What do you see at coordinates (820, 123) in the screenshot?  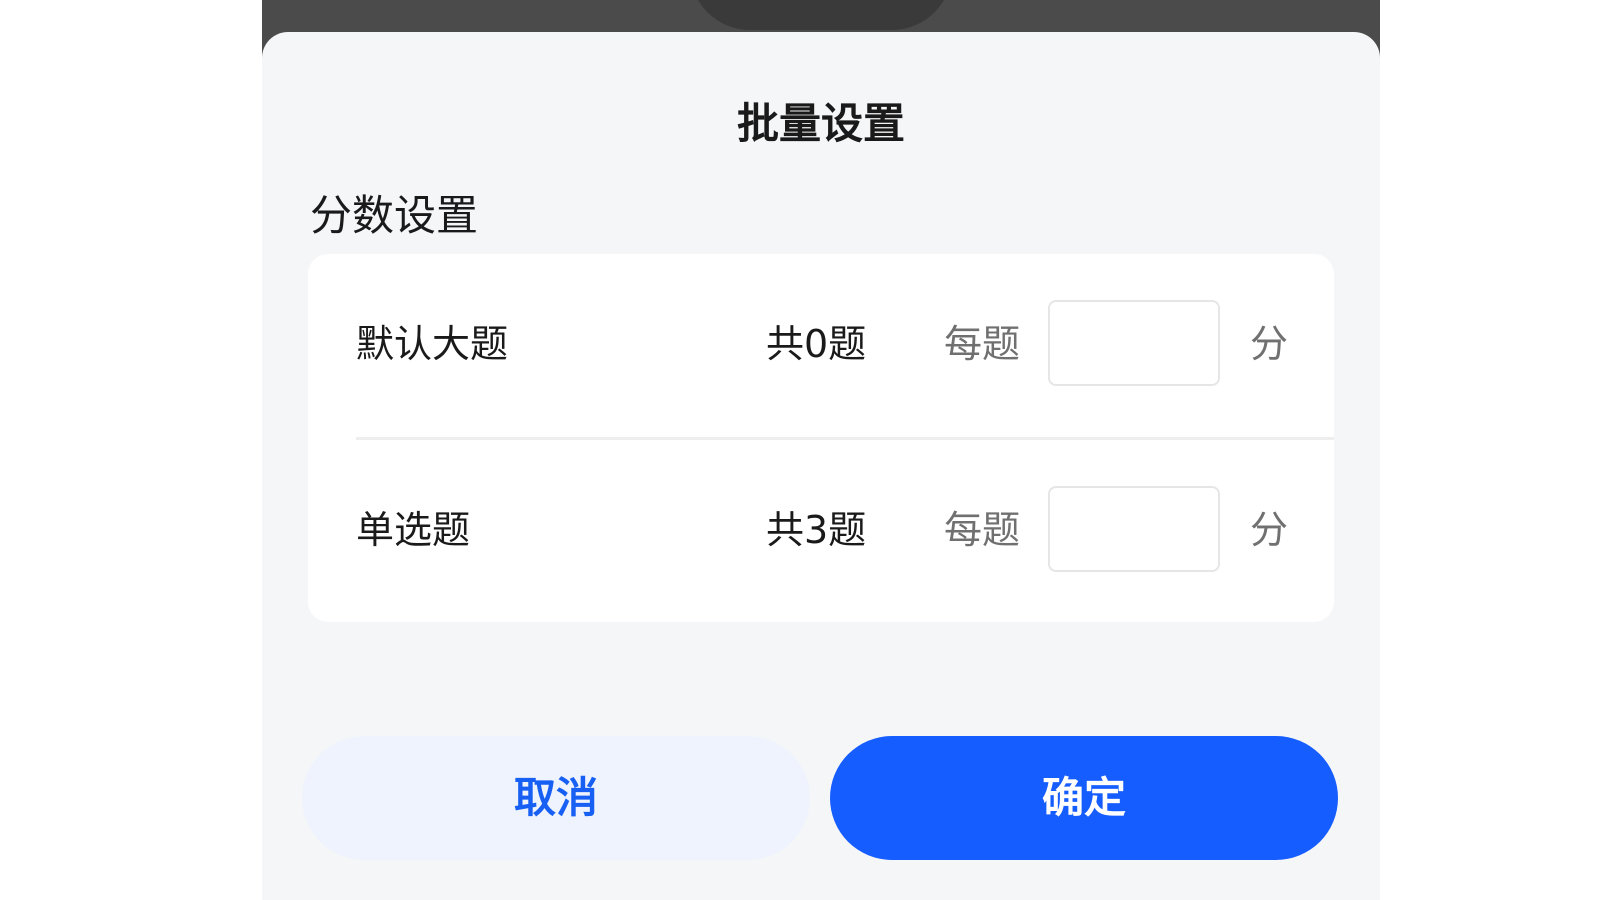 I see `dialog-title: 批量设置` at bounding box center [820, 123].